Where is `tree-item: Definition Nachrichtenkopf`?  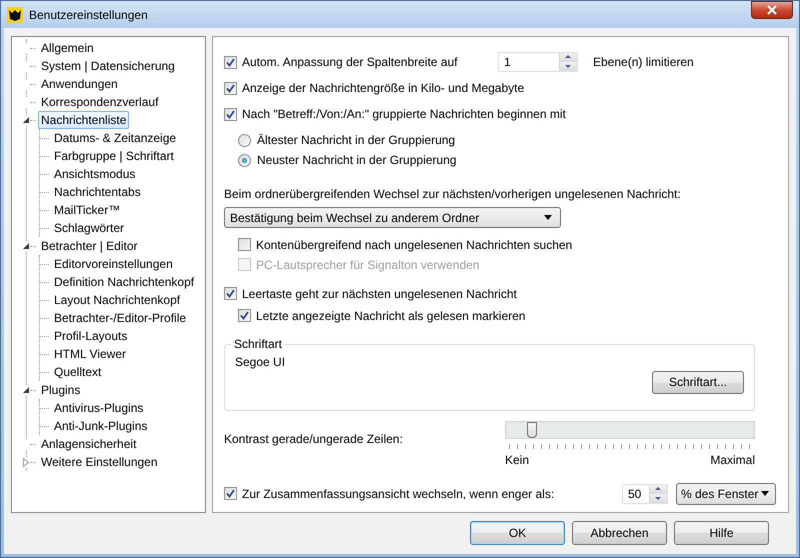 tree-item: Definition Nachrichtenkopf is located at coordinates (124, 282).